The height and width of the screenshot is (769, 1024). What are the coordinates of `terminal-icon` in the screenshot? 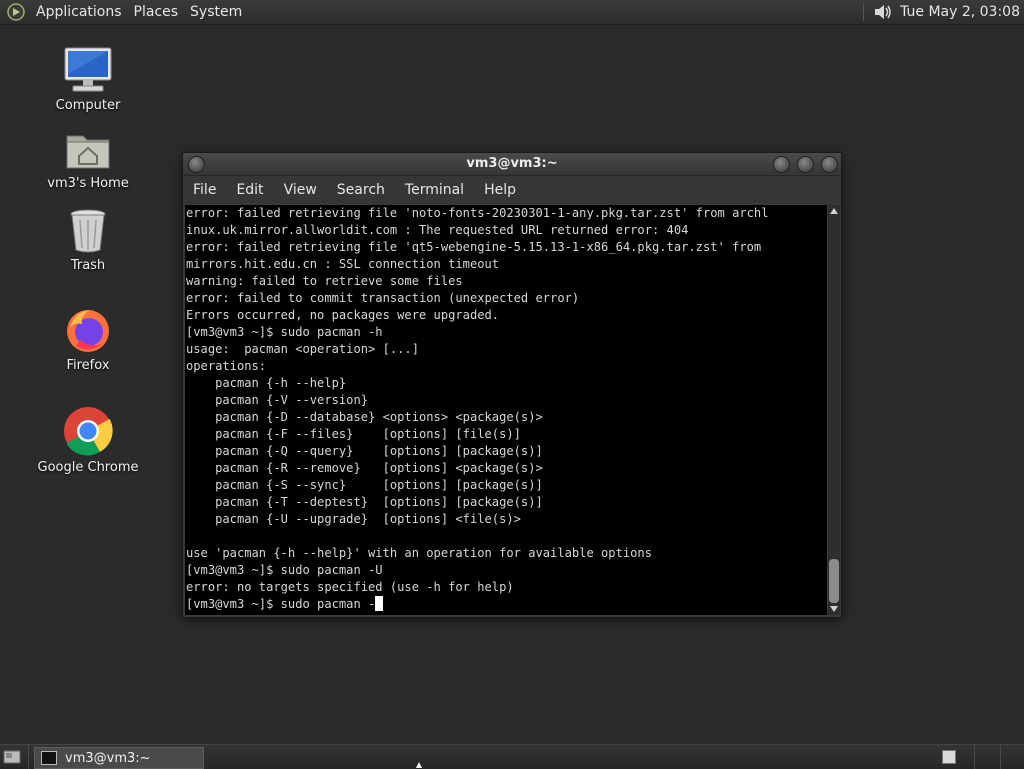 It's located at (49, 758).